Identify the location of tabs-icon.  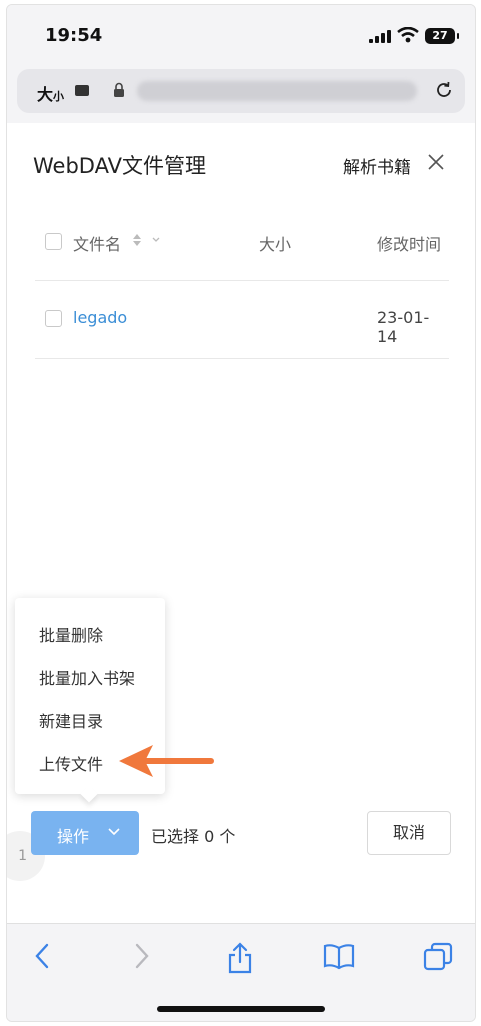
(438, 957).